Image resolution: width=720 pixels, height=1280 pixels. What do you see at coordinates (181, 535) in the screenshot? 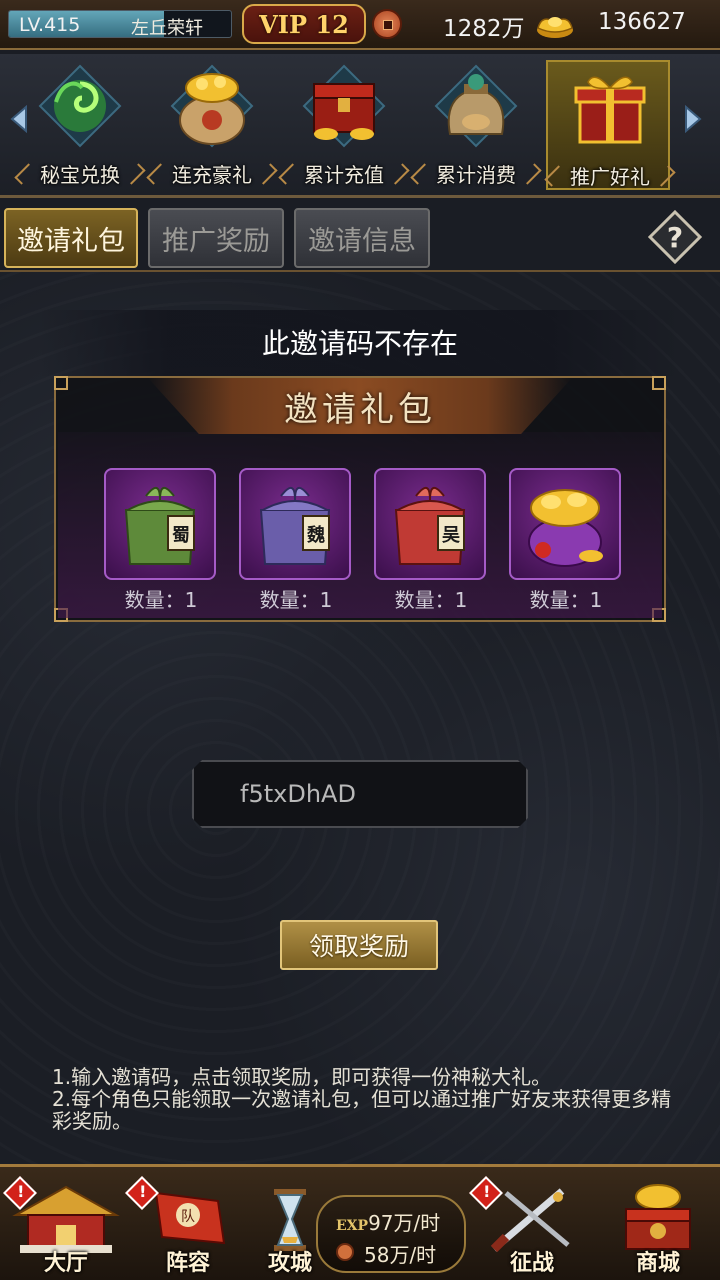
I see `svg-text: 蜀` at bounding box center [181, 535].